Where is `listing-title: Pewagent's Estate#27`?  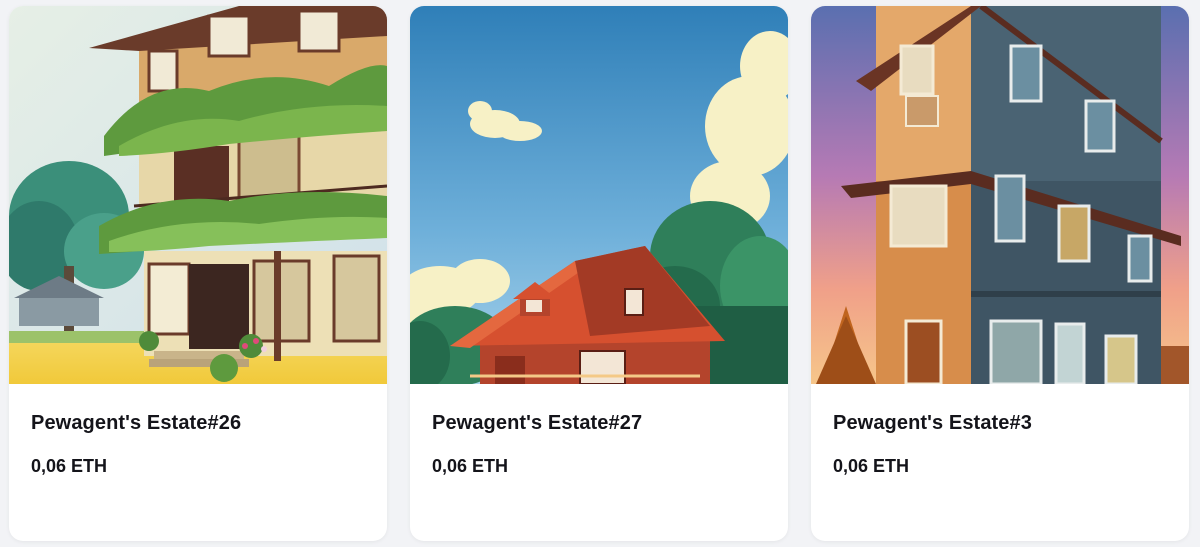 listing-title: Pewagent's Estate#27 is located at coordinates (537, 423).